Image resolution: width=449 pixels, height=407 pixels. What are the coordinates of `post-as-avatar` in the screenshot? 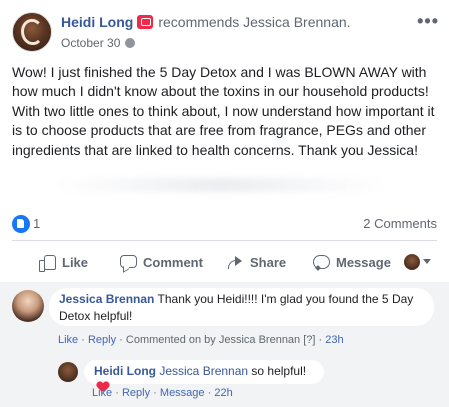 It's located at (412, 262).